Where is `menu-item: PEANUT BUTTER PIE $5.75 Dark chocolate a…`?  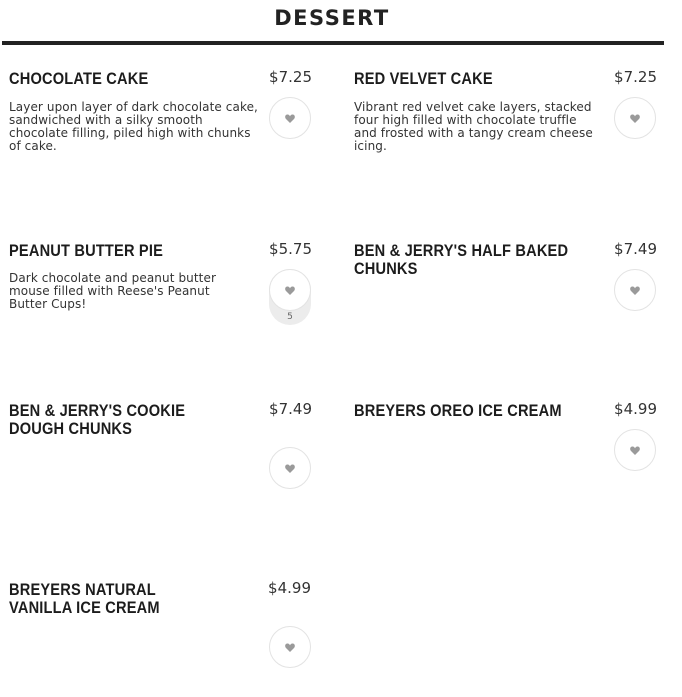 menu-item: PEANUT BUTTER PIE $5.75 Dark chocolate a… is located at coordinates (164, 301).